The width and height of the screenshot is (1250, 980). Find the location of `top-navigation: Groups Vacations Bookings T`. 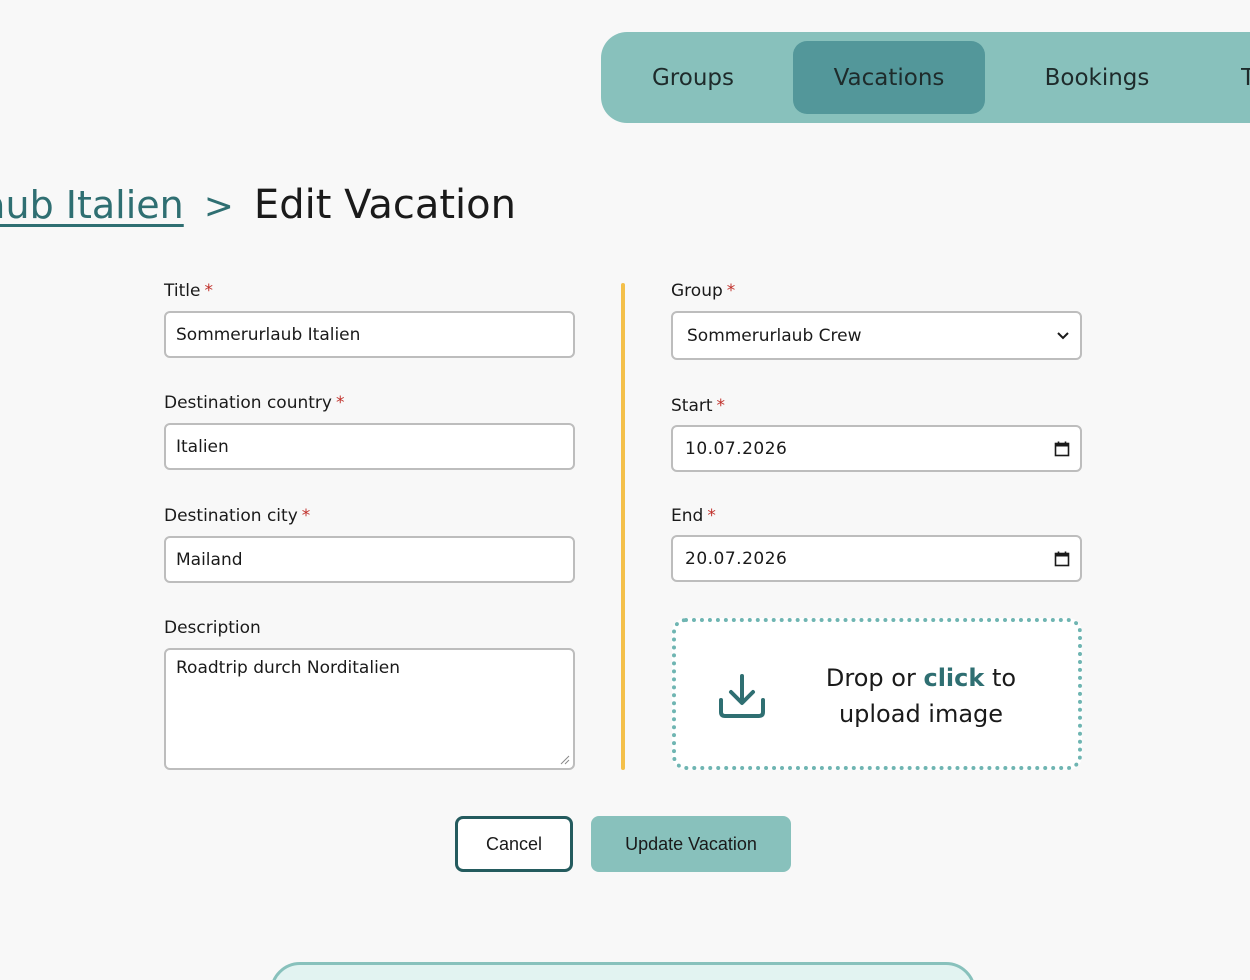

top-navigation: Groups Vacations Bookings T is located at coordinates (925, 77).